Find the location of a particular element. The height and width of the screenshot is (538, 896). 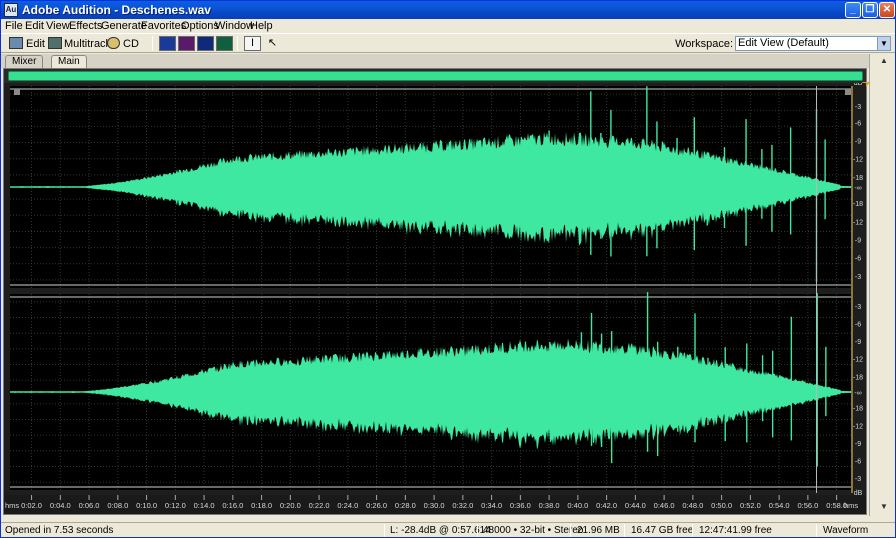

cd-view-label: CD is located at coordinates (131, 44).